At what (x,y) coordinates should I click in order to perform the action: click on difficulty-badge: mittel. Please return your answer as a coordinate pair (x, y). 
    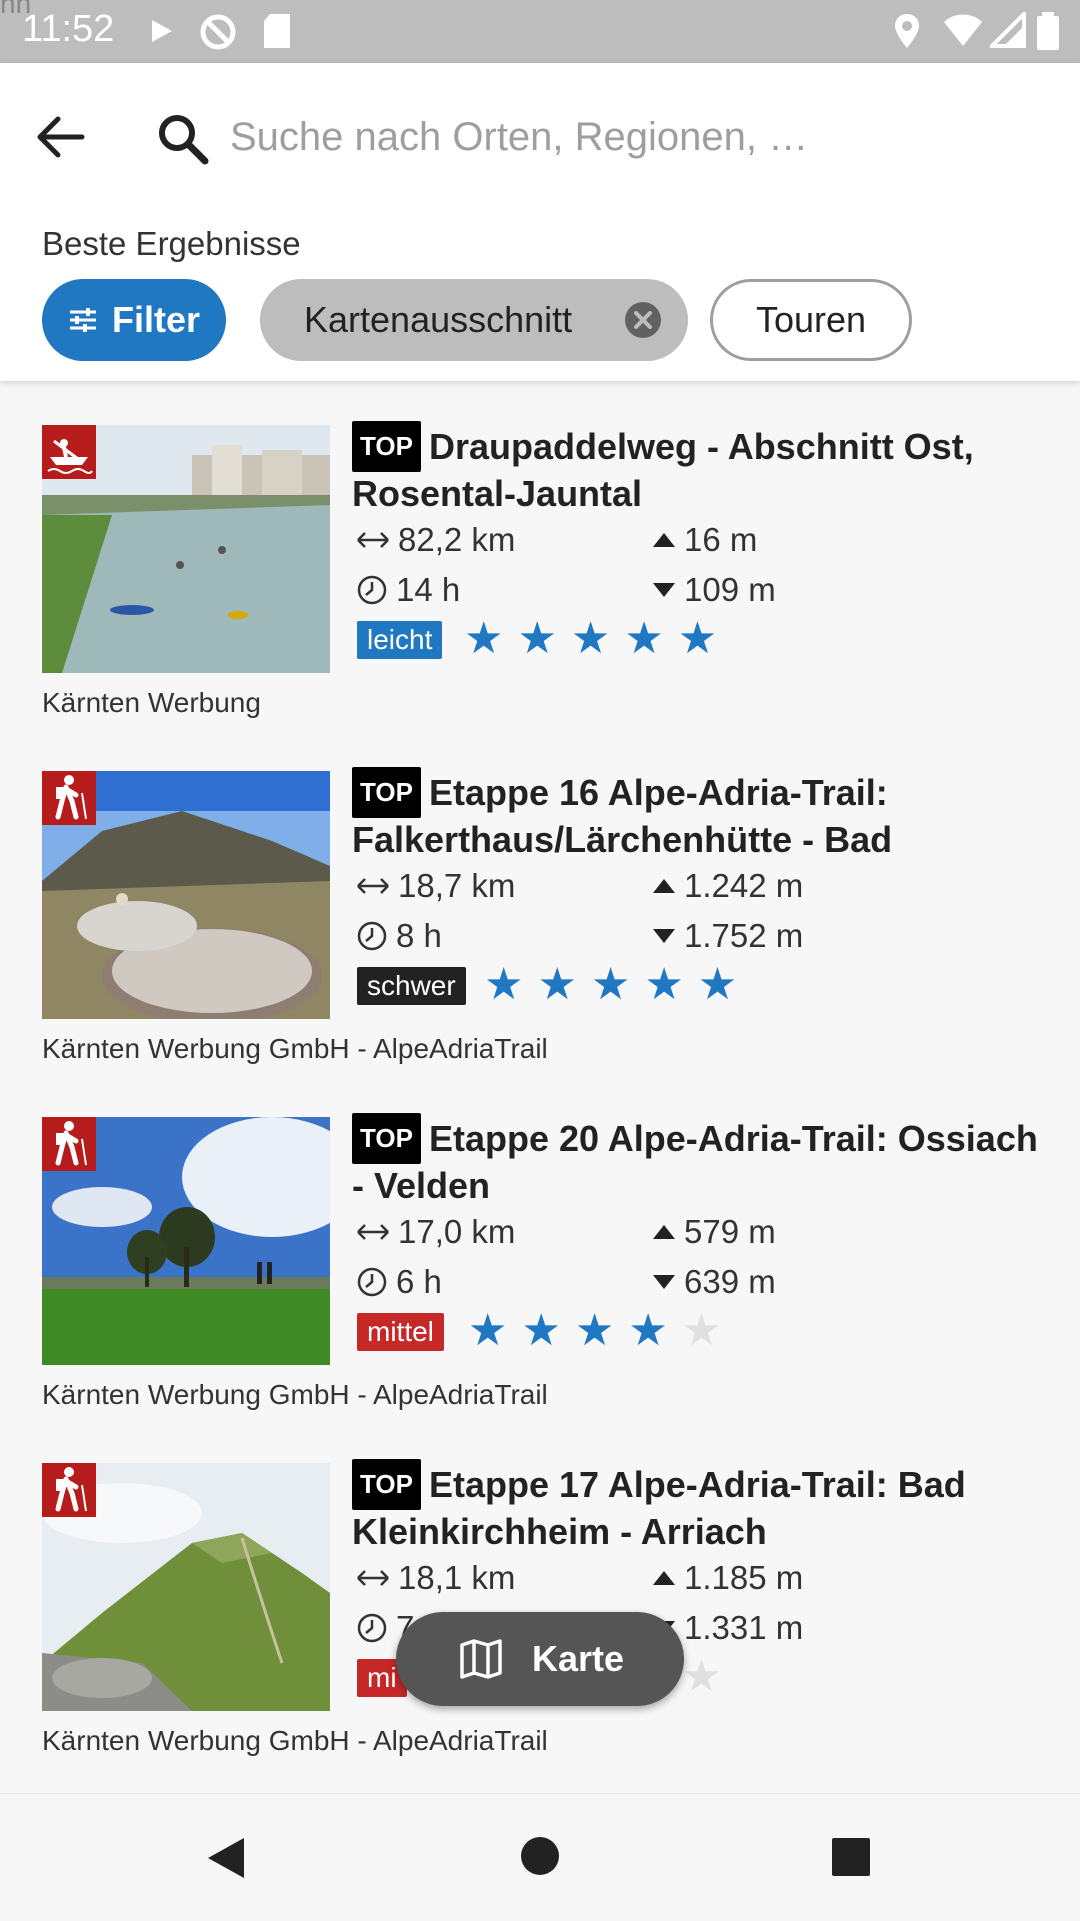
    Looking at the image, I should click on (400, 1332).